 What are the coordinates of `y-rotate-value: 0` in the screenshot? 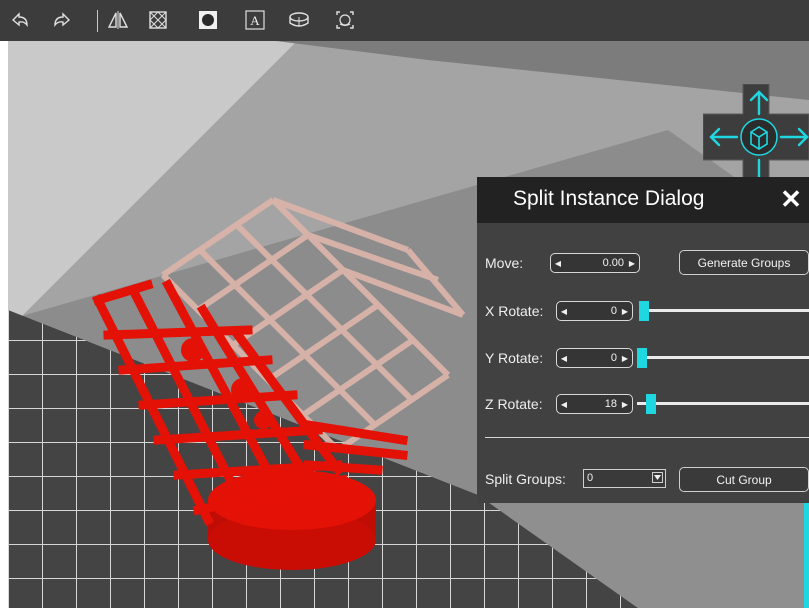 It's located at (613, 358).